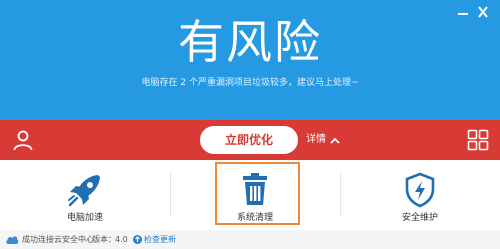 Image resolution: width=500 pixels, height=249 pixels. I want to click on user-icon, so click(23, 140).